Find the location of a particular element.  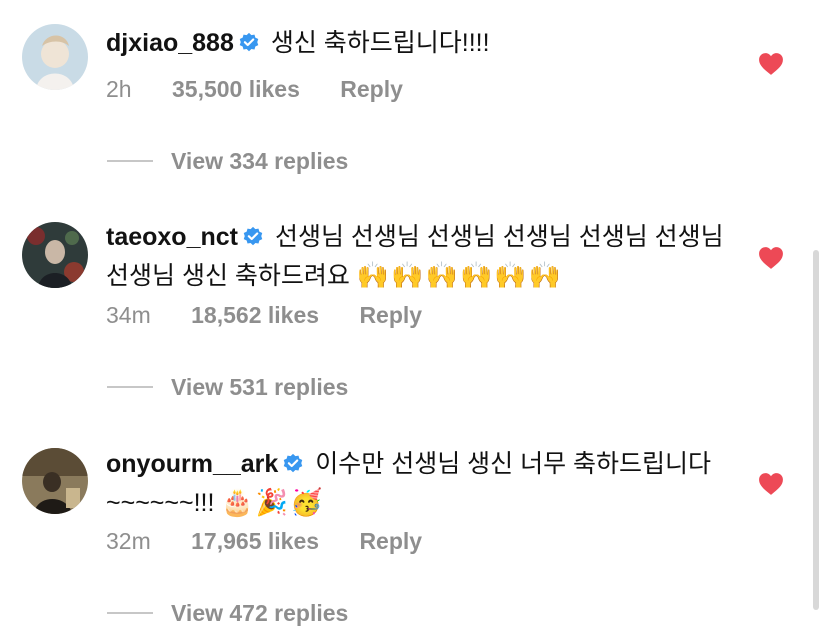

view-replies-label: View 334 replies is located at coordinates (260, 161).